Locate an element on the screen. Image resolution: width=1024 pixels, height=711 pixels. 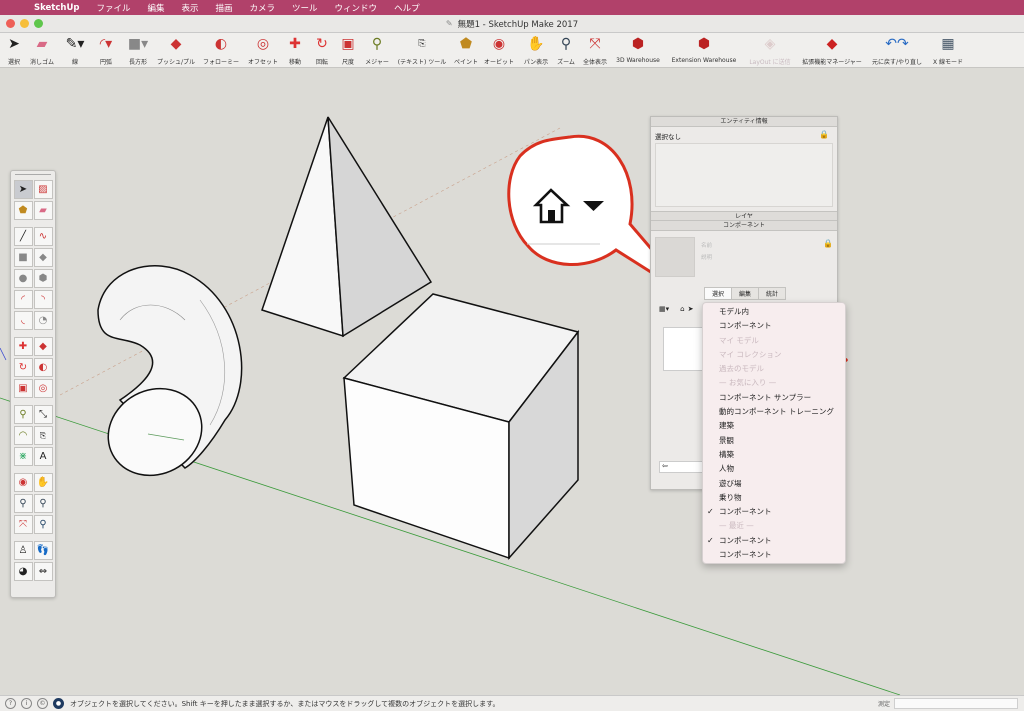
pie-icon: ◔ is located at coordinates (43, 320).